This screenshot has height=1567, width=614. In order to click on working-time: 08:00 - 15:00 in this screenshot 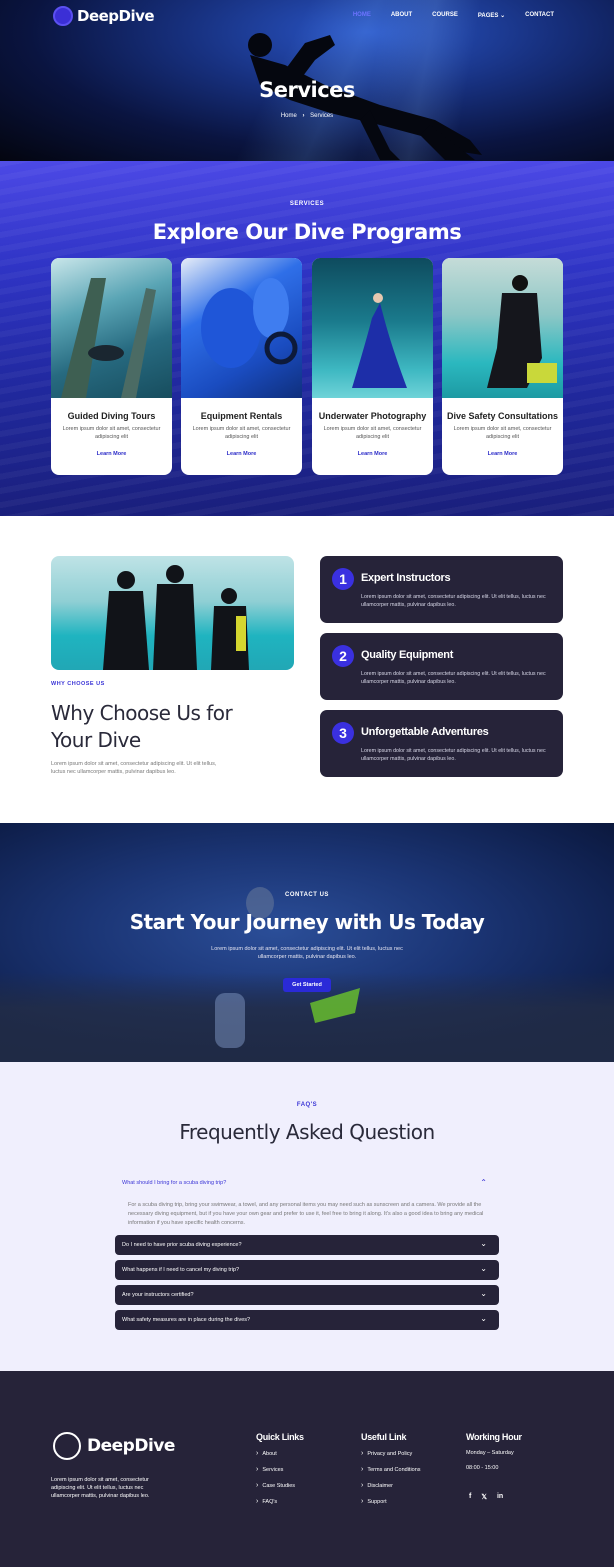, I will do `click(482, 1468)`.